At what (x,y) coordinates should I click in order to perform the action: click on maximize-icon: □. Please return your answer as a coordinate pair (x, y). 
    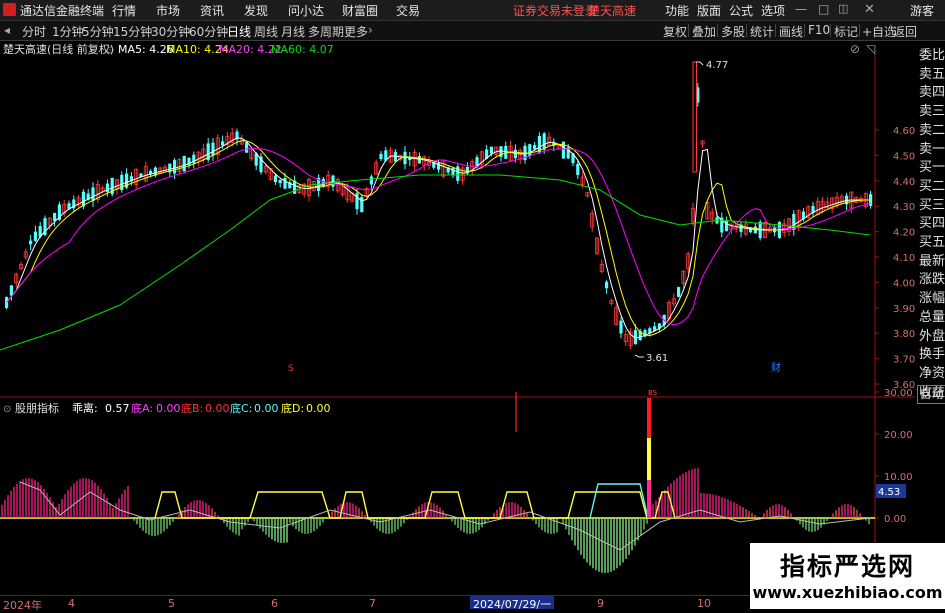
    Looking at the image, I should click on (823, 9).